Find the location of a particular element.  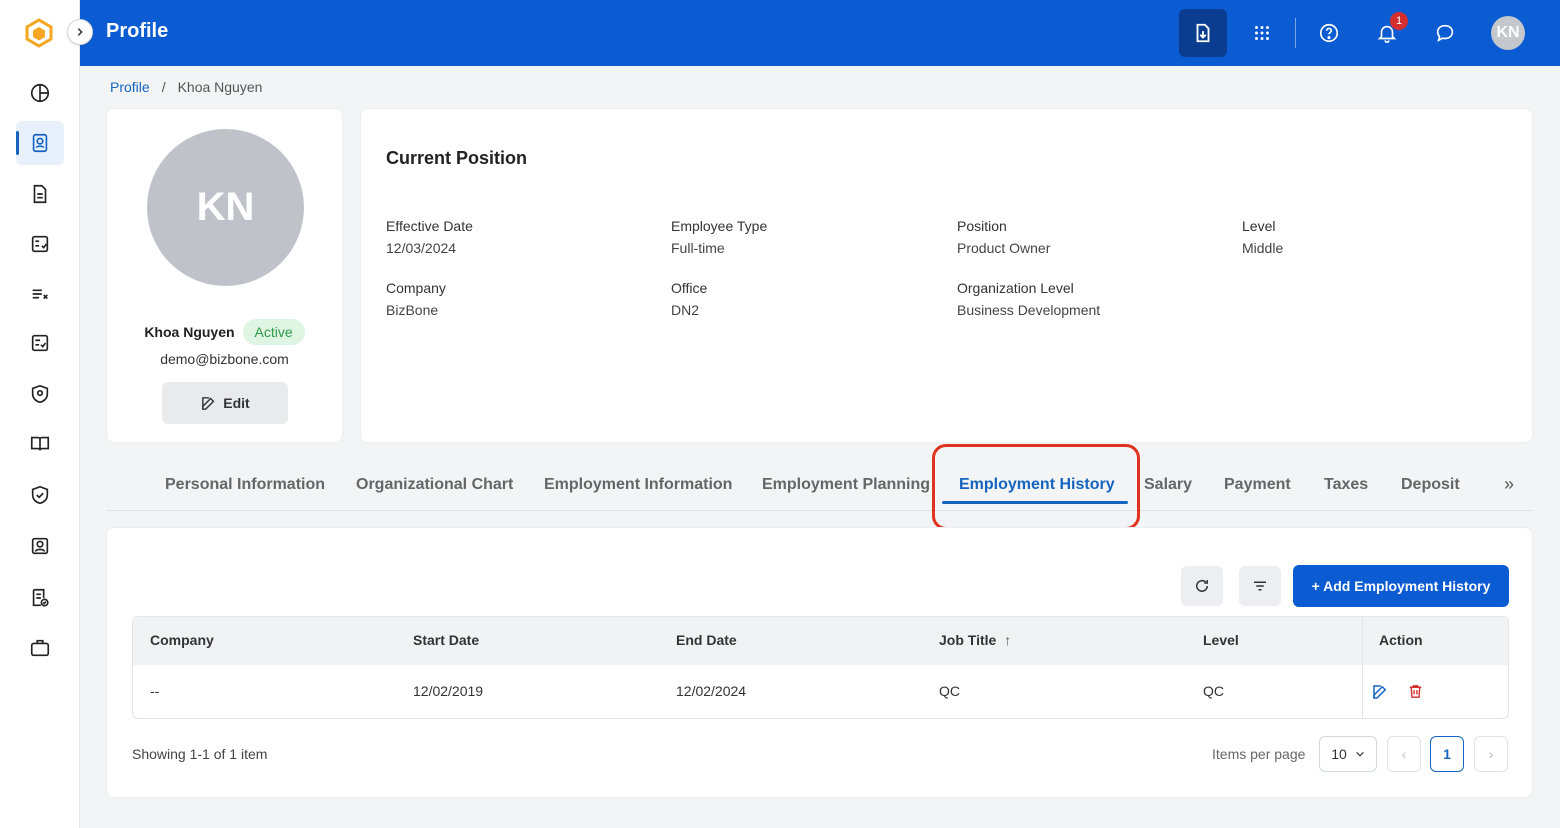

profile-name: Khoa Nguyen is located at coordinates (189, 332).